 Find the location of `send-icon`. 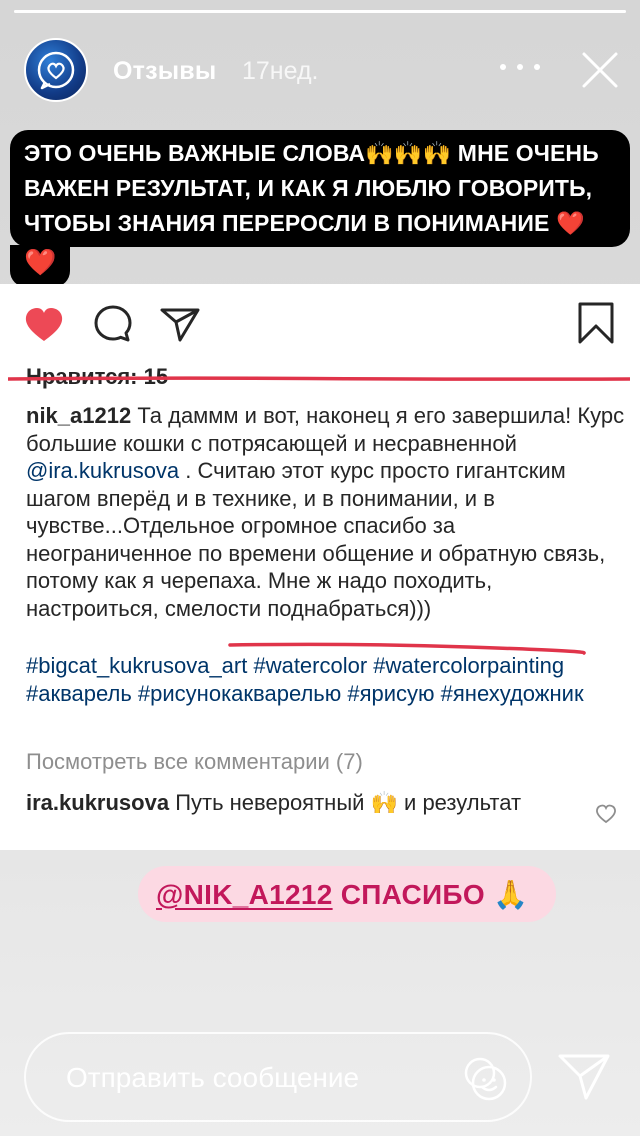

send-icon is located at coordinates (584, 1076).